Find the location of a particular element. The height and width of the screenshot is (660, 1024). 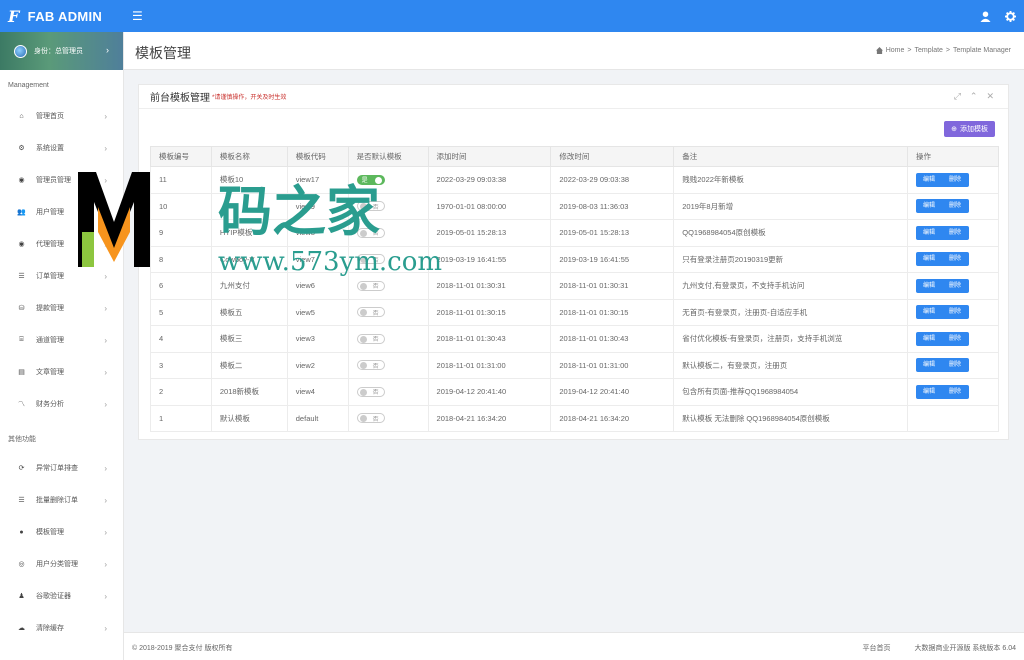

sidebar-item: ⌂ 管理首页 › is located at coordinates (61, 116).